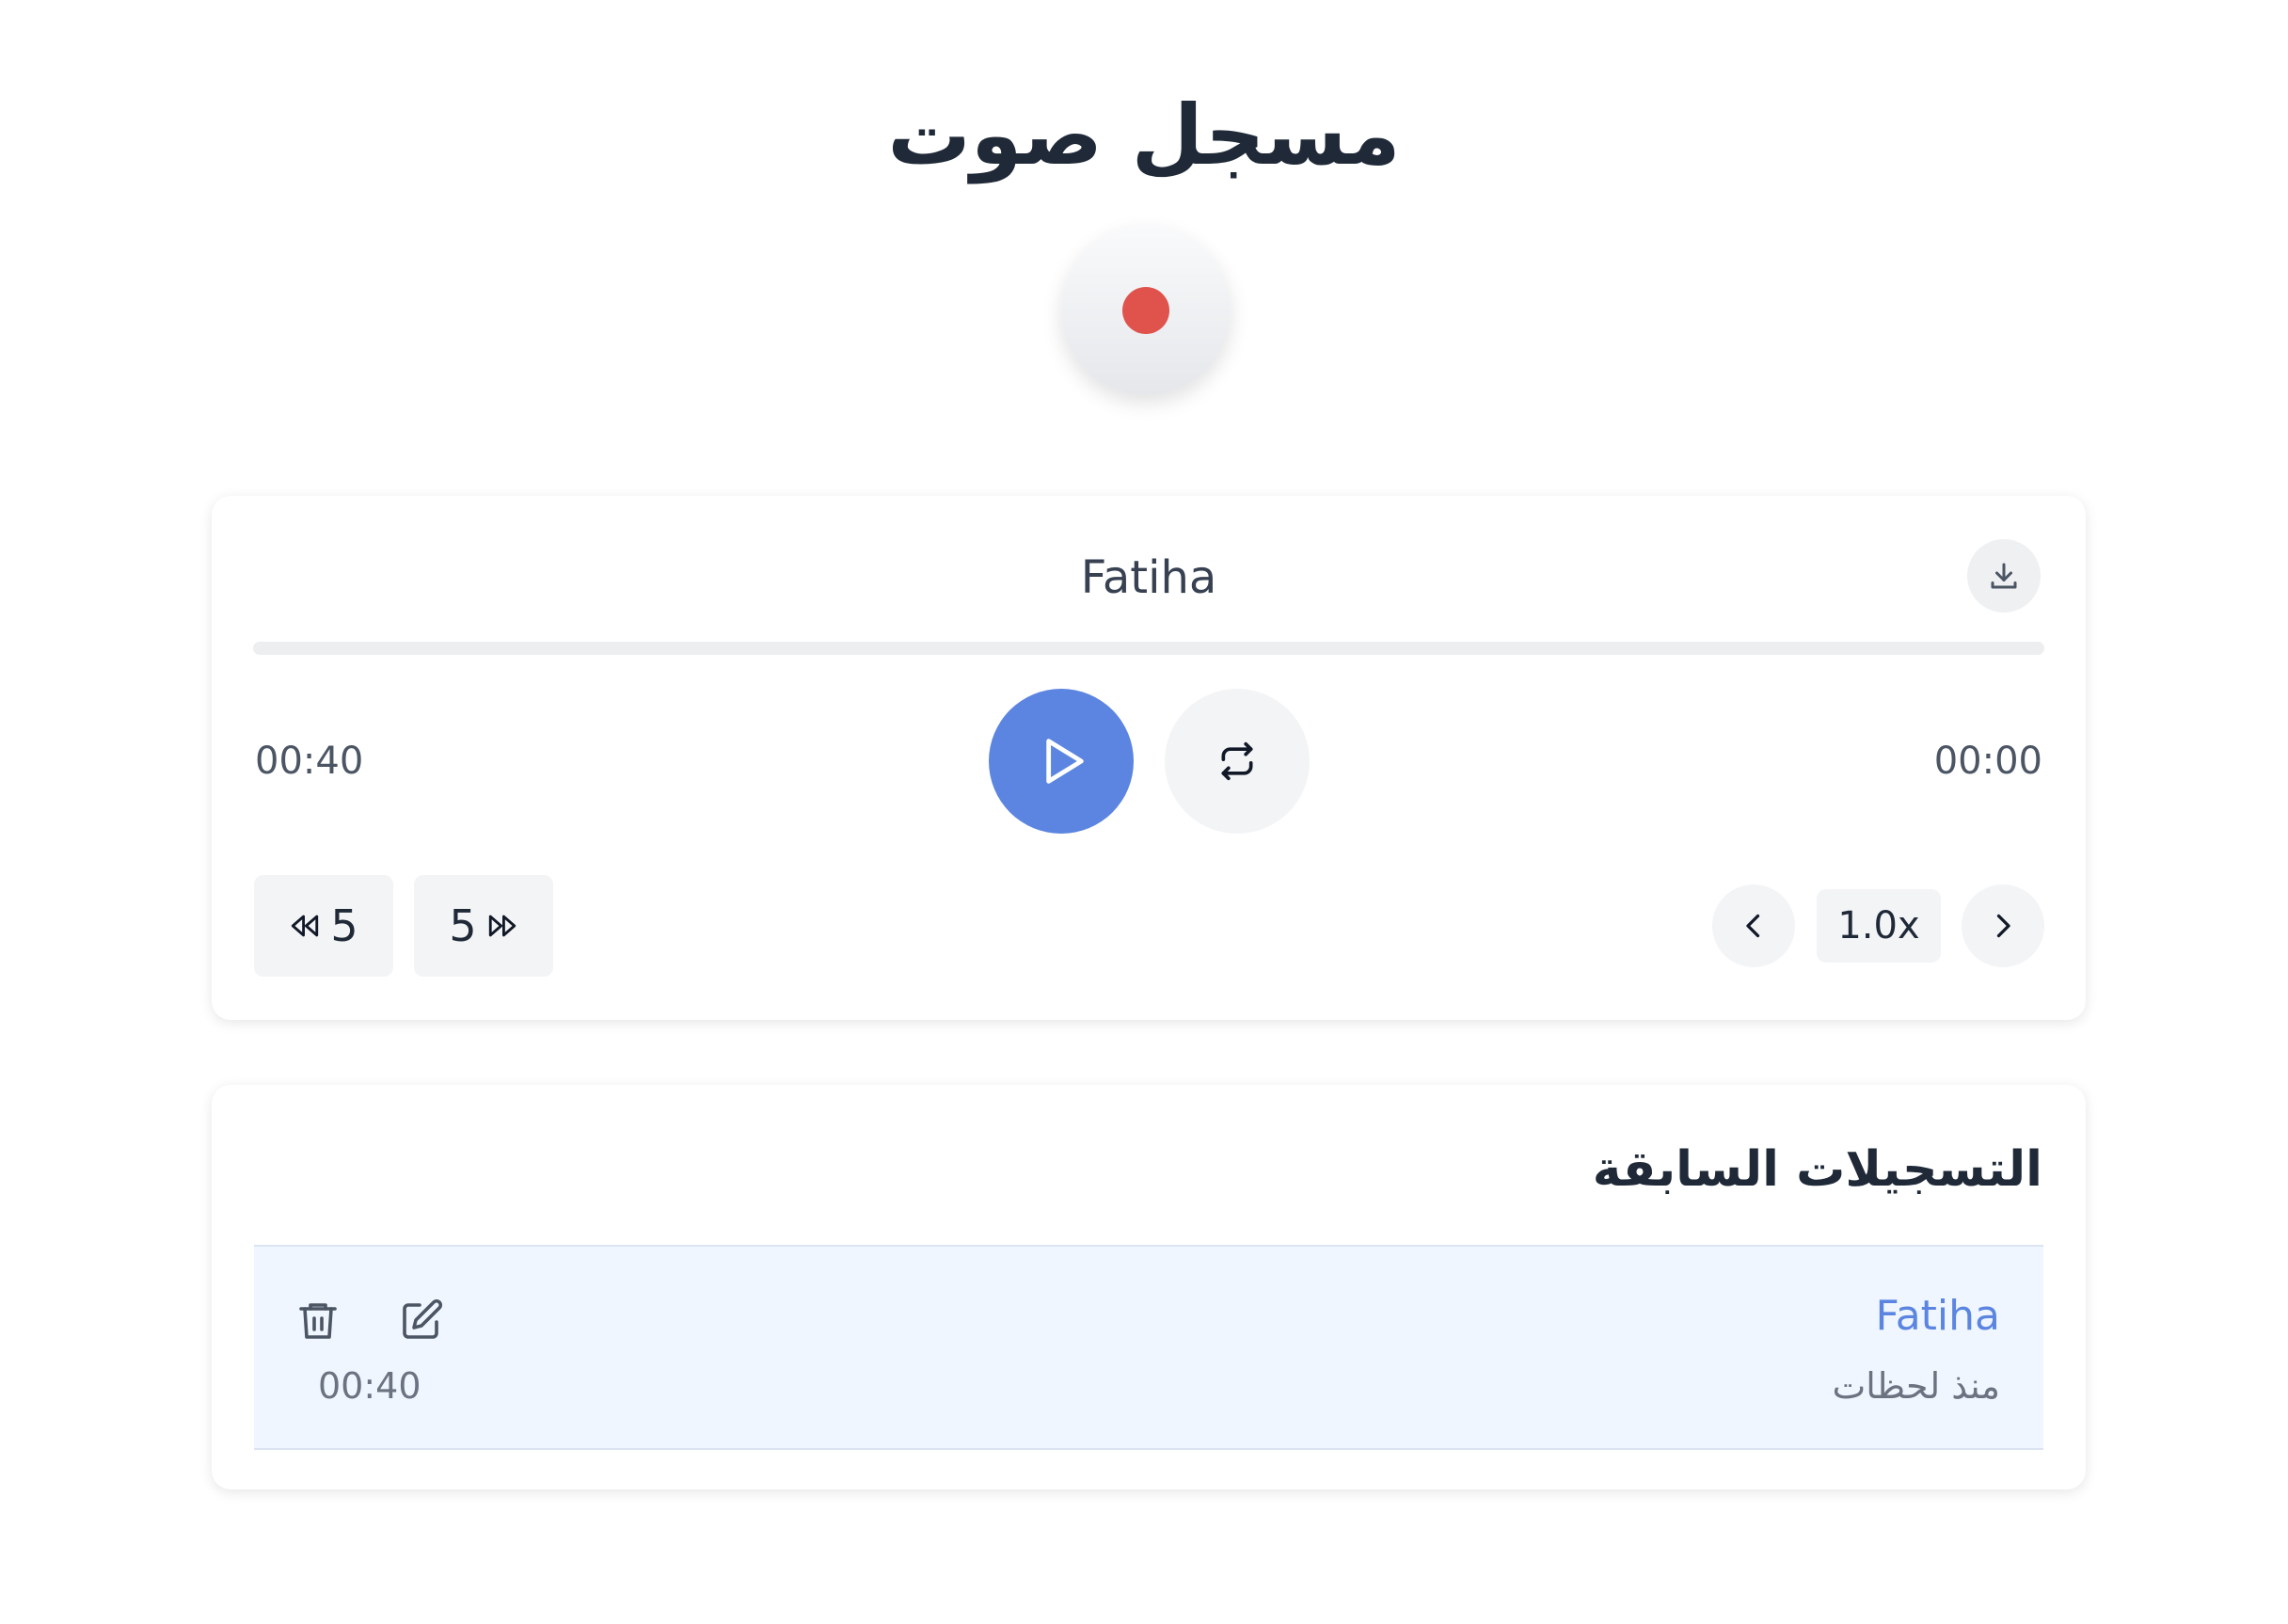 This screenshot has width=2288, height=1624. I want to click on rewind-icon, so click(305, 926).